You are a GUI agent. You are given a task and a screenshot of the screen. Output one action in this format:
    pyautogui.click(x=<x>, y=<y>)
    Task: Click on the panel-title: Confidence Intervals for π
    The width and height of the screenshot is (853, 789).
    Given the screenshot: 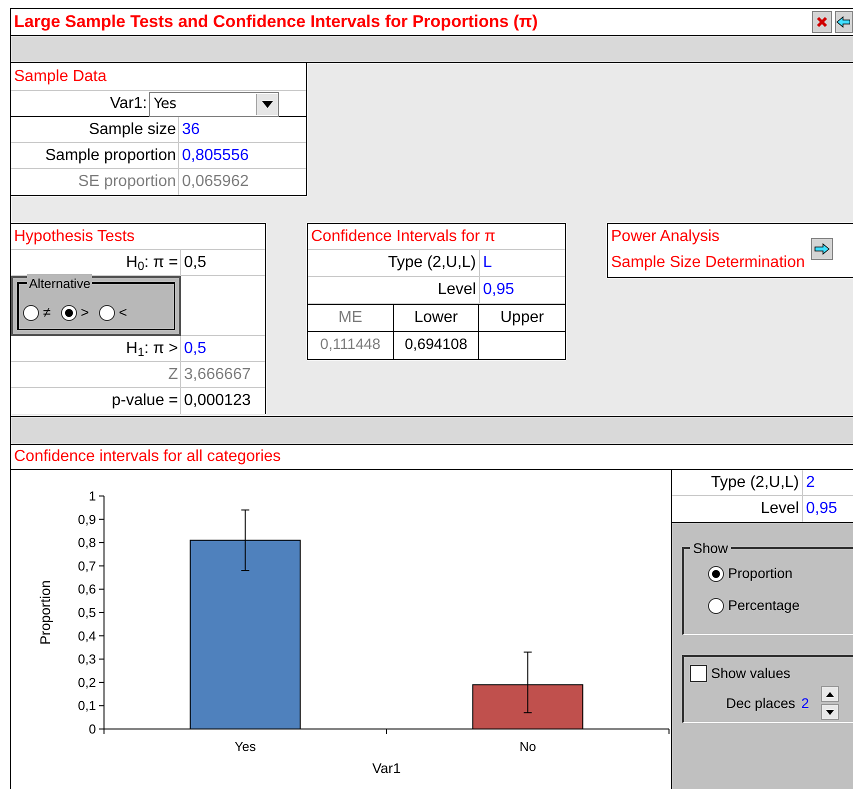 What is the action you would take?
    pyautogui.click(x=436, y=237)
    